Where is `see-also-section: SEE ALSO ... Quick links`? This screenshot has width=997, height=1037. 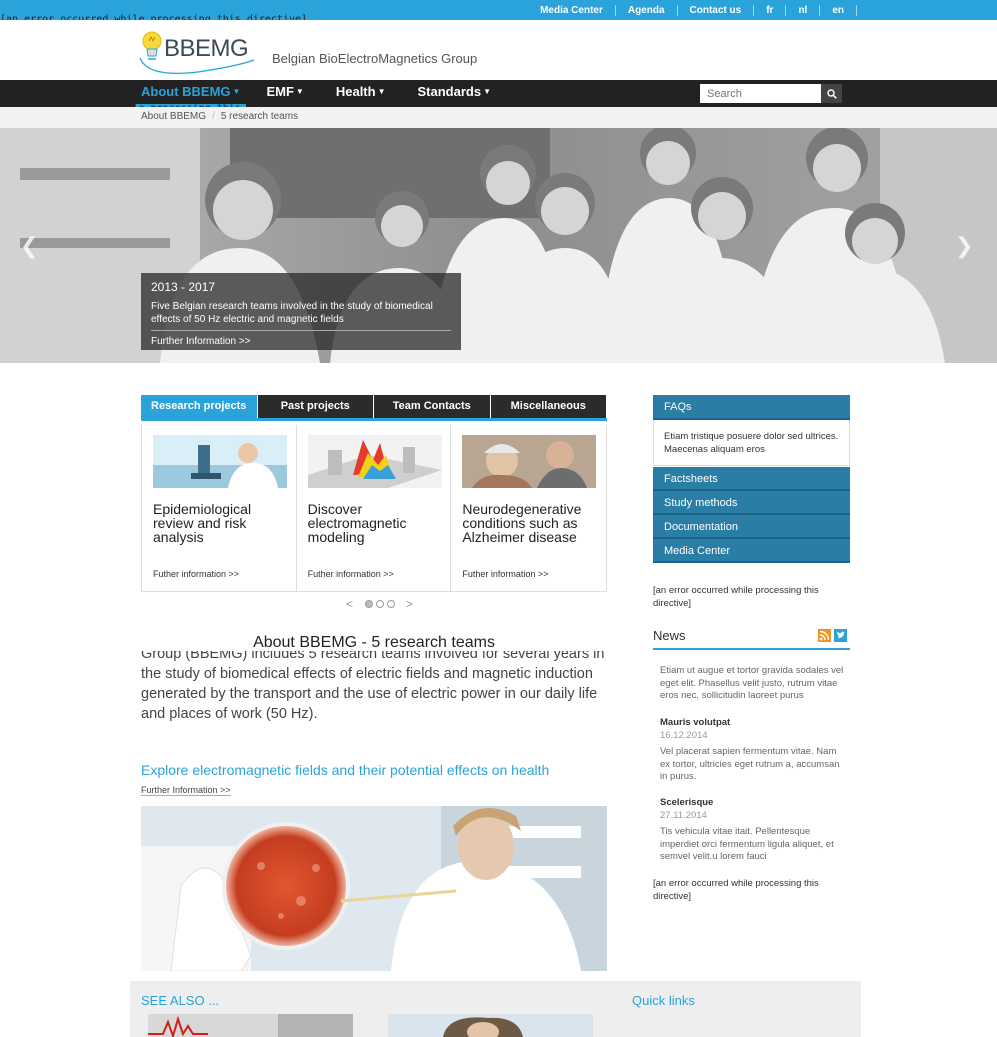
see-also-section: SEE ALSO ... Quick links is located at coordinates (495, 1009).